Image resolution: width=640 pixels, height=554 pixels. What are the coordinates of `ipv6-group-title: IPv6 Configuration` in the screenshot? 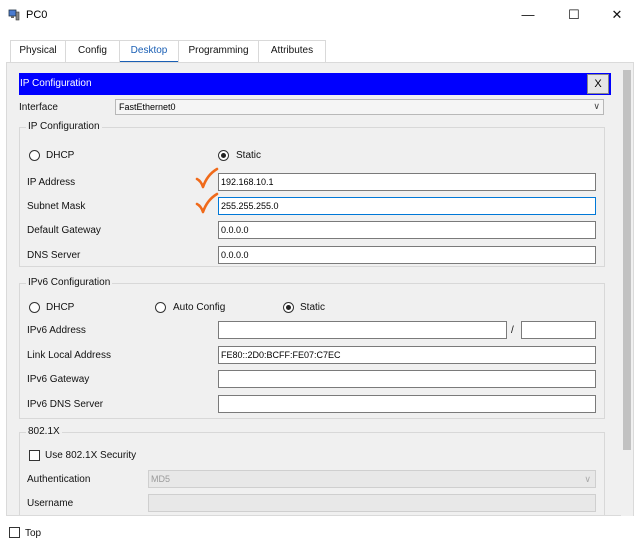 It's located at (69, 282).